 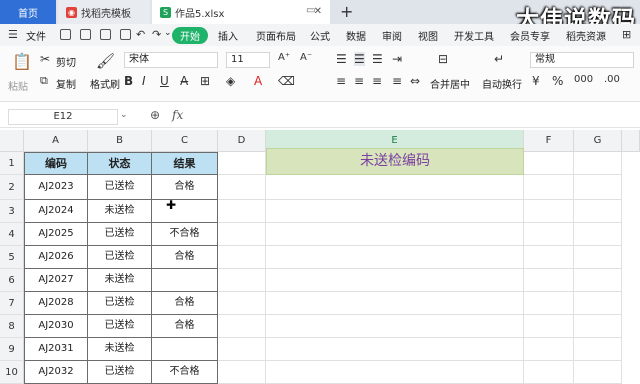 What do you see at coordinates (241, 12) in the screenshot?
I see `tab-workbook: S 作品5.xlsx ✕` at bounding box center [241, 12].